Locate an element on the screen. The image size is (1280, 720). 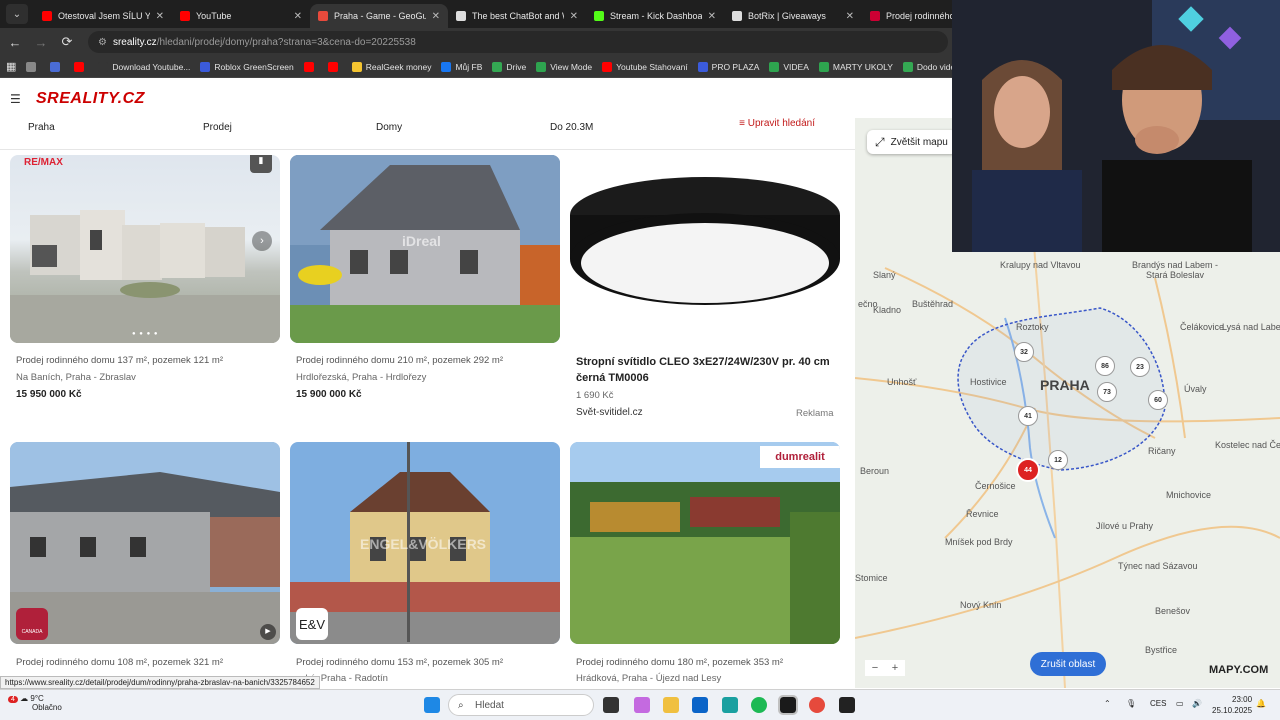
edit-search-label: Upravit hledání is located at coordinates (781, 123).